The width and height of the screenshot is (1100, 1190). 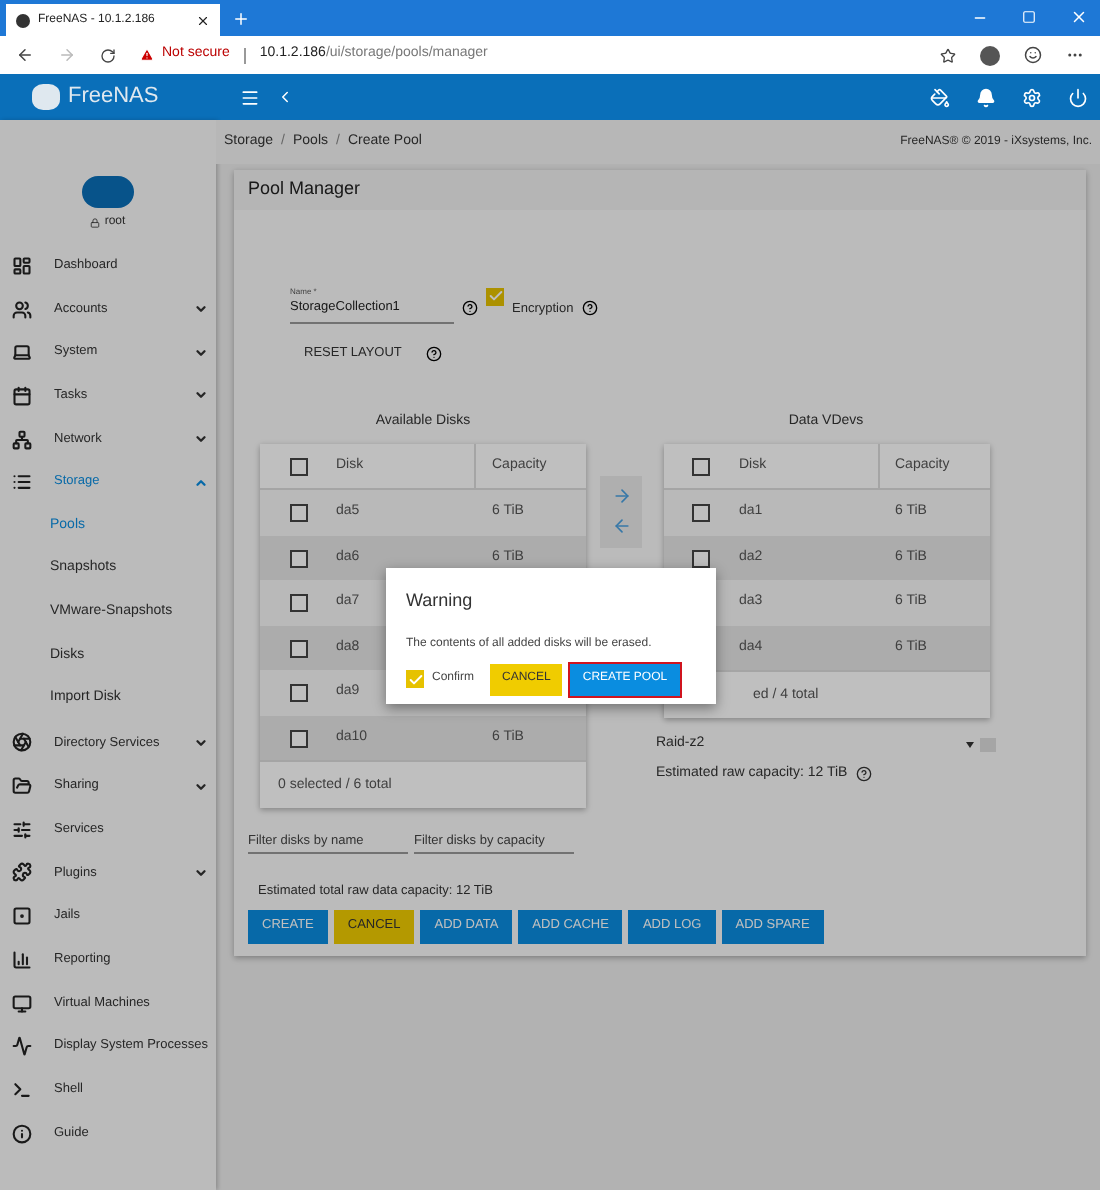 What do you see at coordinates (46, 97) in the screenshot?
I see `logo-icon` at bounding box center [46, 97].